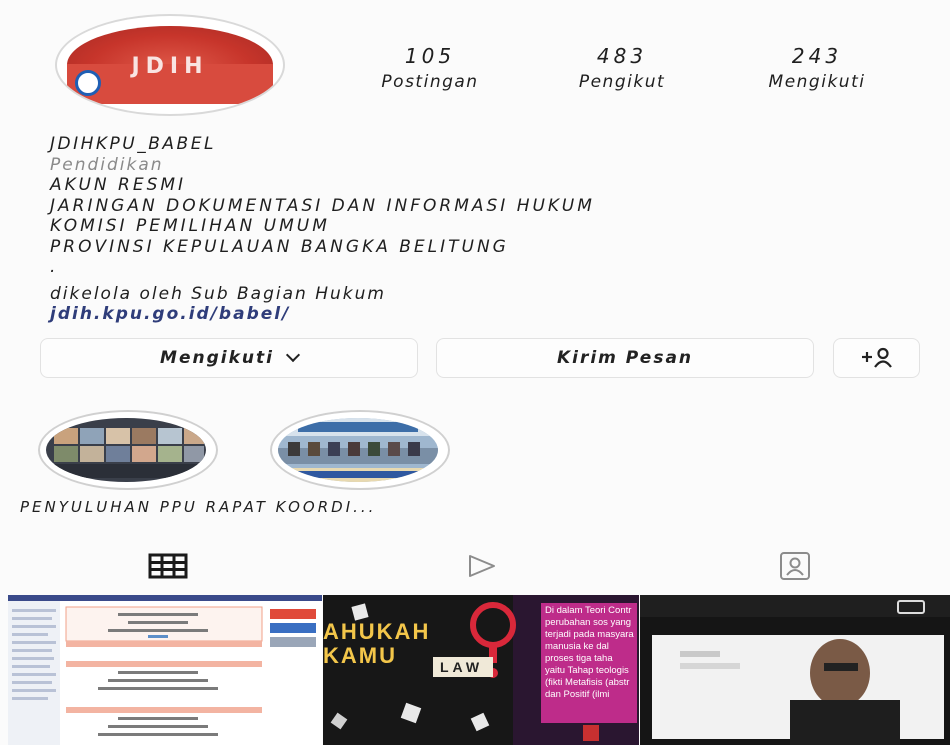 This screenshot has width=950, height=745. Describe the element at coordinates (217, 358) in the screenshot. I see `following-button-label: Mengikuti` at that location.